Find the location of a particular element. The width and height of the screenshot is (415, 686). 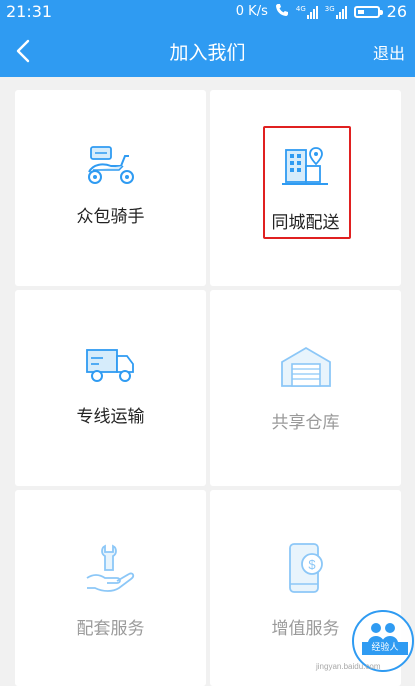

card-label: 配套服务 is located at coordinates (110, 629).